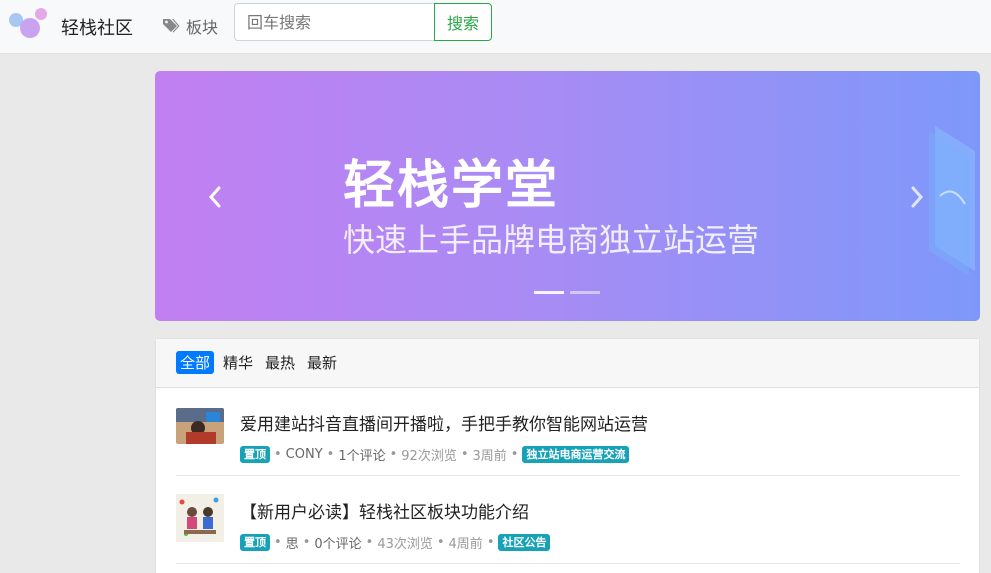  What do you see at coordinates (429, 456) in the screenshot?
I see `view-count: 92次浏览` at bounding box center [429, 456].